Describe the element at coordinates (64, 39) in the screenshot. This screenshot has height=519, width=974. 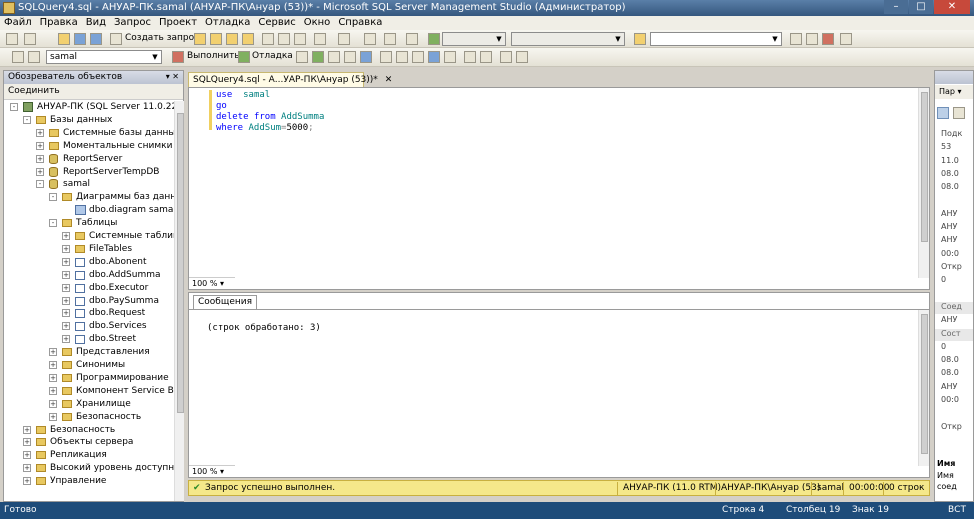
I see `open-file-icon` at that location.